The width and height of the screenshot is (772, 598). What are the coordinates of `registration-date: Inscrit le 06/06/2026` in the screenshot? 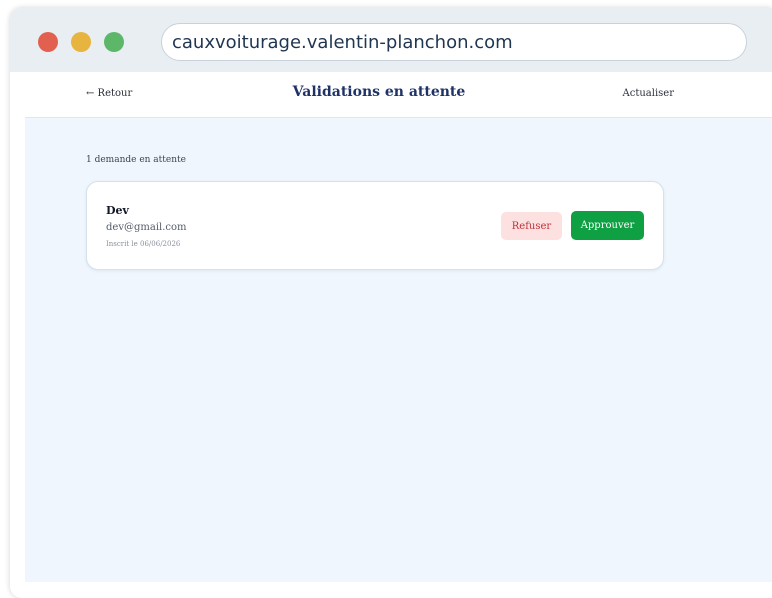 It's located at (143, 244).